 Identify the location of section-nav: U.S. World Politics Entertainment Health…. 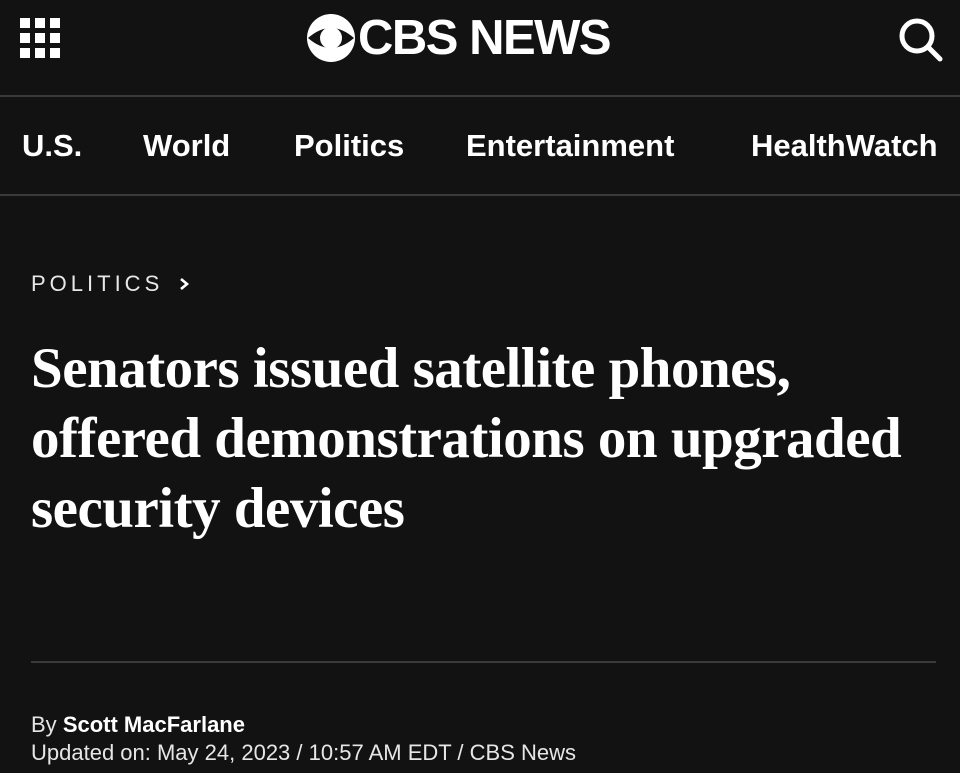
(480, 146).